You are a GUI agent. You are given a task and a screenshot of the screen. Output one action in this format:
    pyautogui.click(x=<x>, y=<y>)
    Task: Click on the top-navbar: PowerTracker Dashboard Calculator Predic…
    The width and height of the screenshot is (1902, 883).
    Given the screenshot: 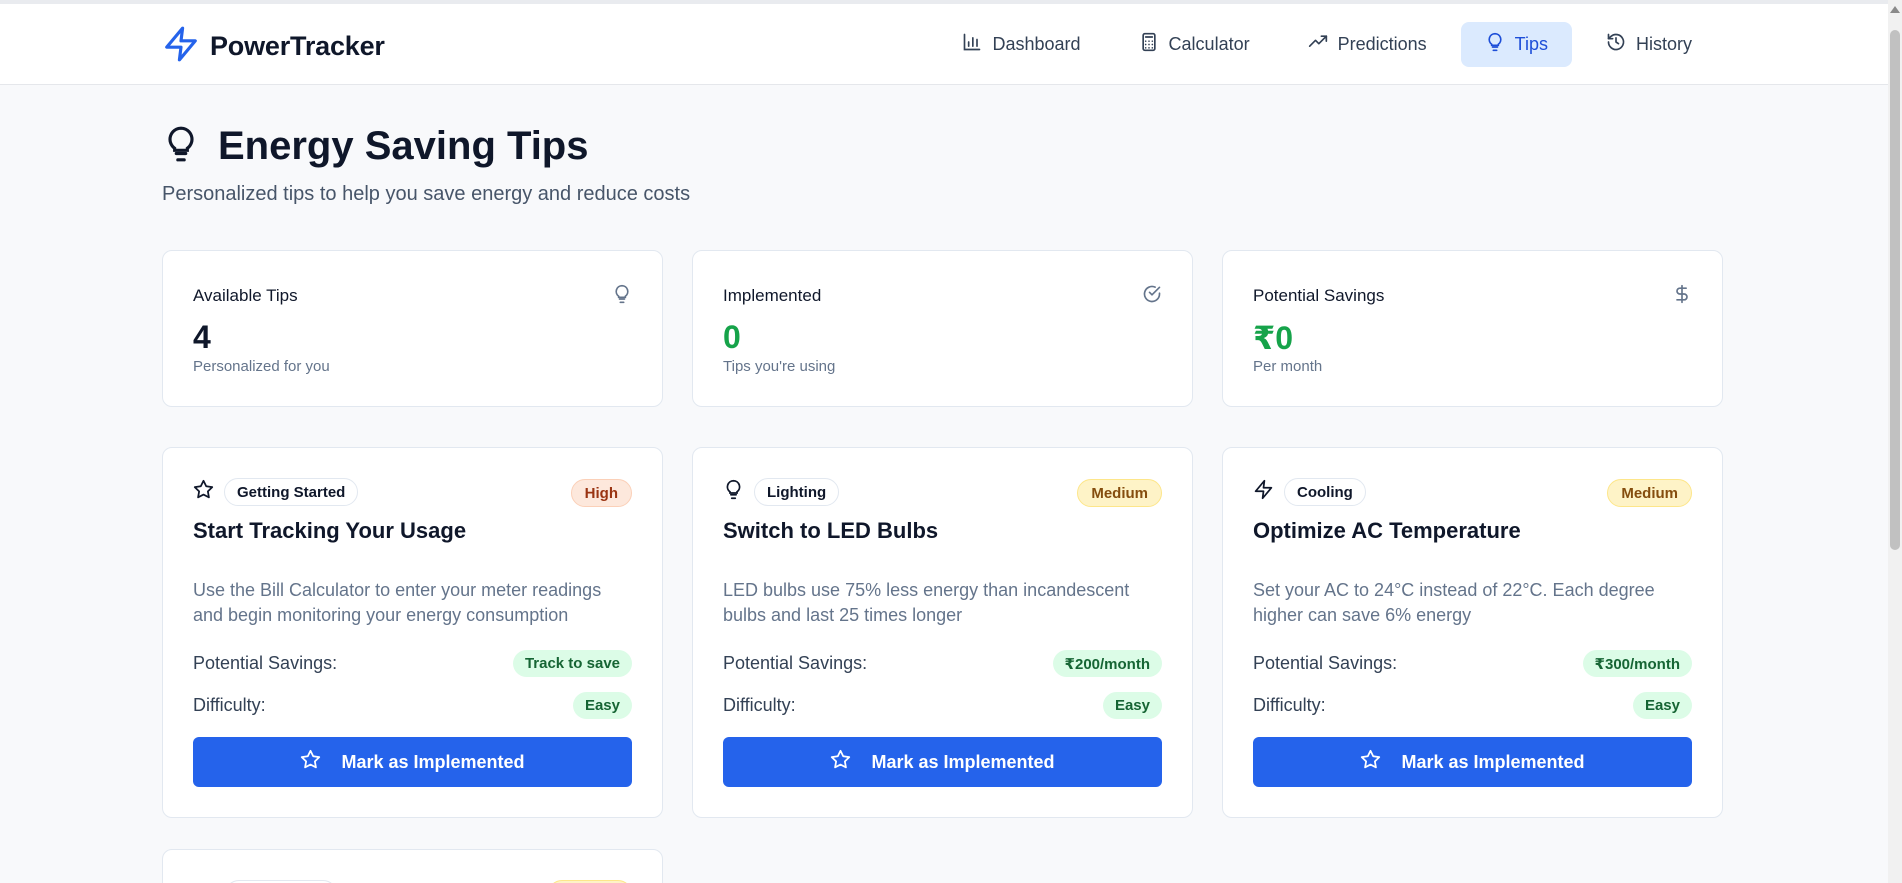 What is the action you would take?
    pyautogui.click(x=944, y=44)
    